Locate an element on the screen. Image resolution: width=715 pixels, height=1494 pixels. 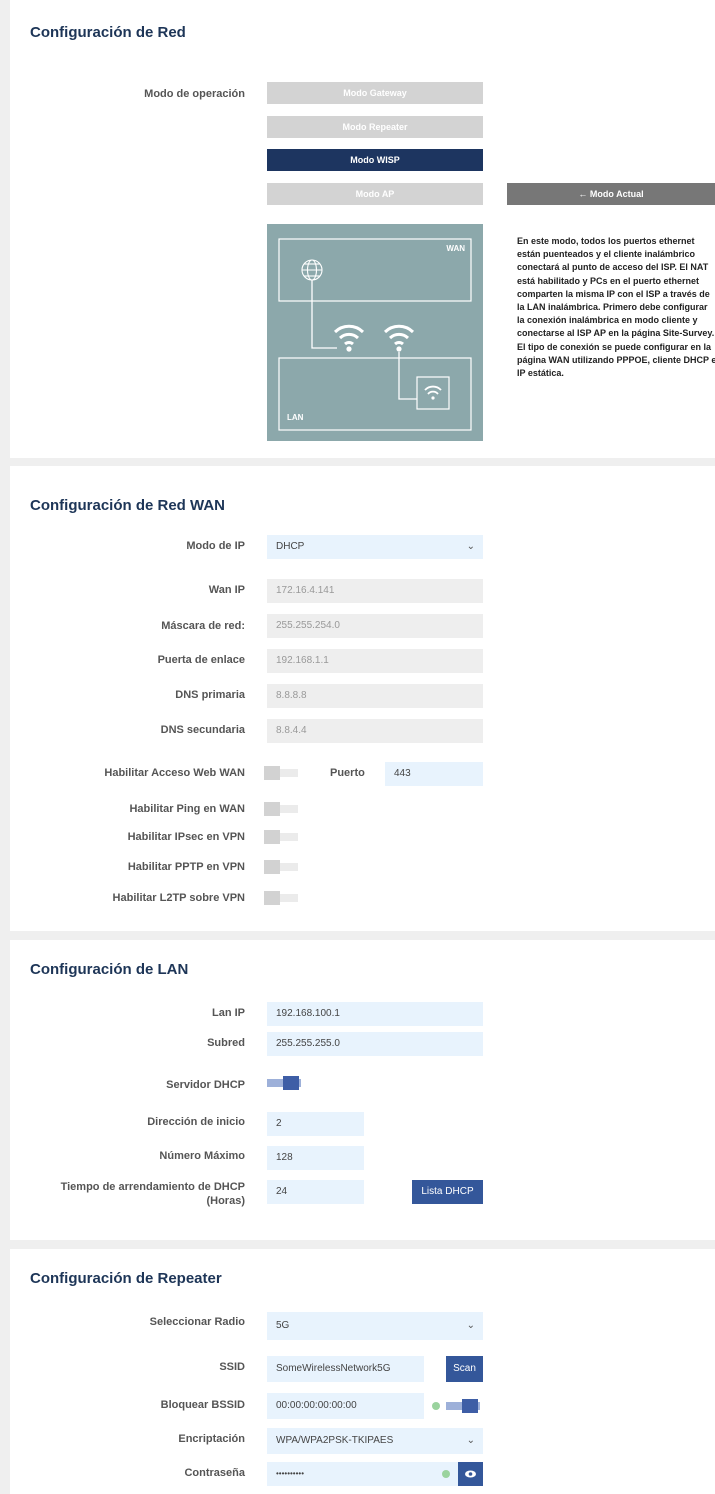
bssid-field: 00:00:00:00:00:00 is located at coordinates (345, 1406).